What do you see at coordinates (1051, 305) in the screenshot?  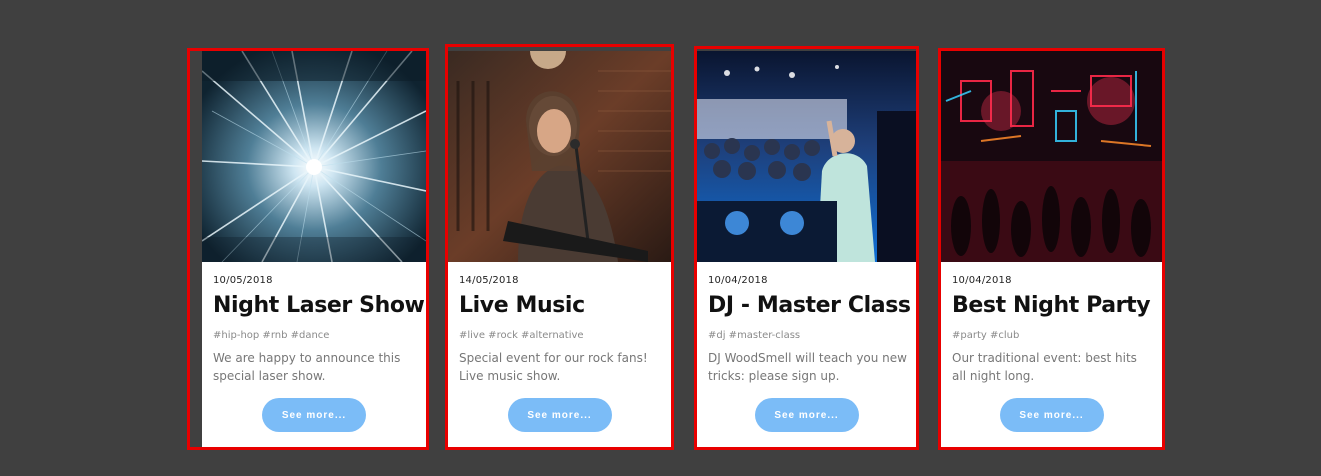 I see `event-title: Best Night Party` at bounding box center [1051, 305].